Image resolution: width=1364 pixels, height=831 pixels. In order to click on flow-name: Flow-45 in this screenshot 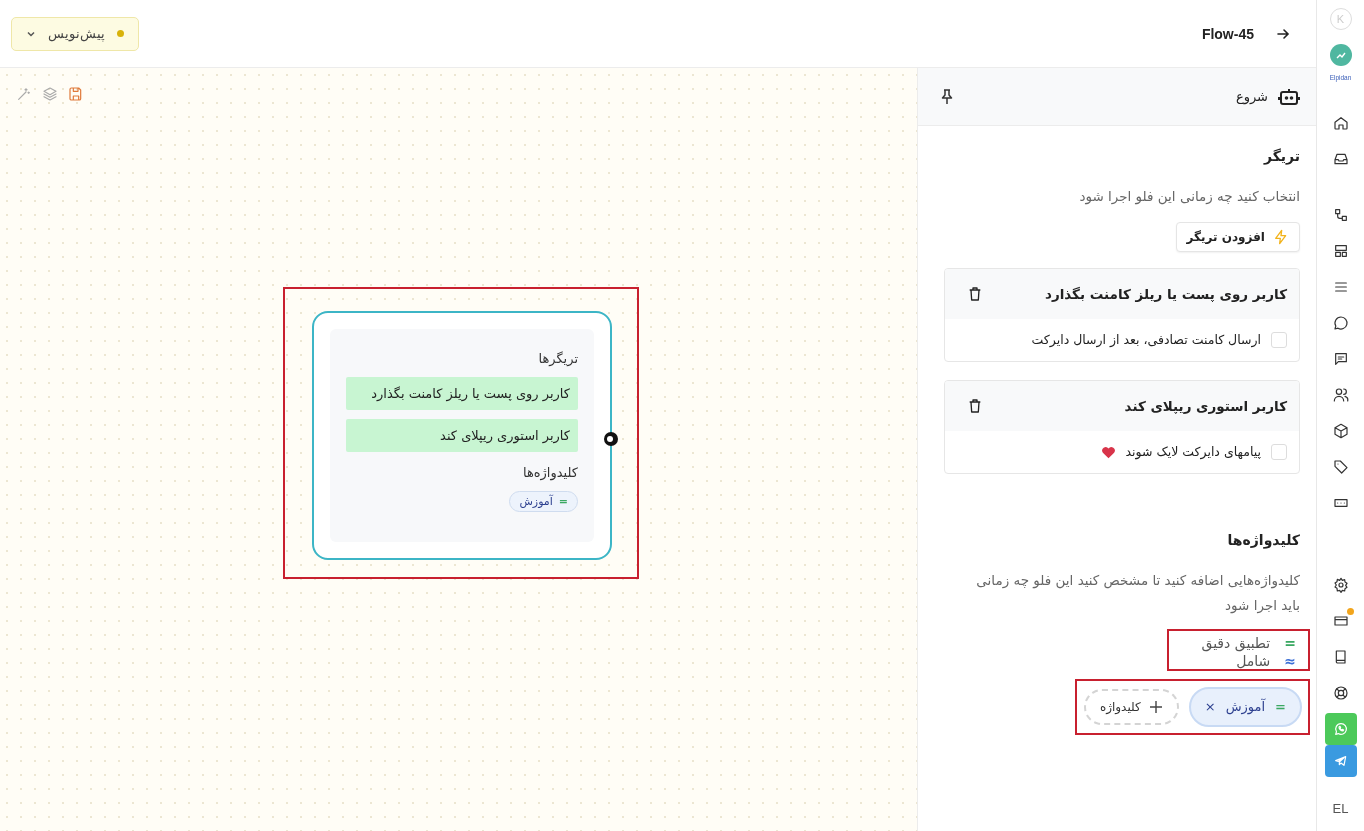, I will do `click(1227, 33)`.